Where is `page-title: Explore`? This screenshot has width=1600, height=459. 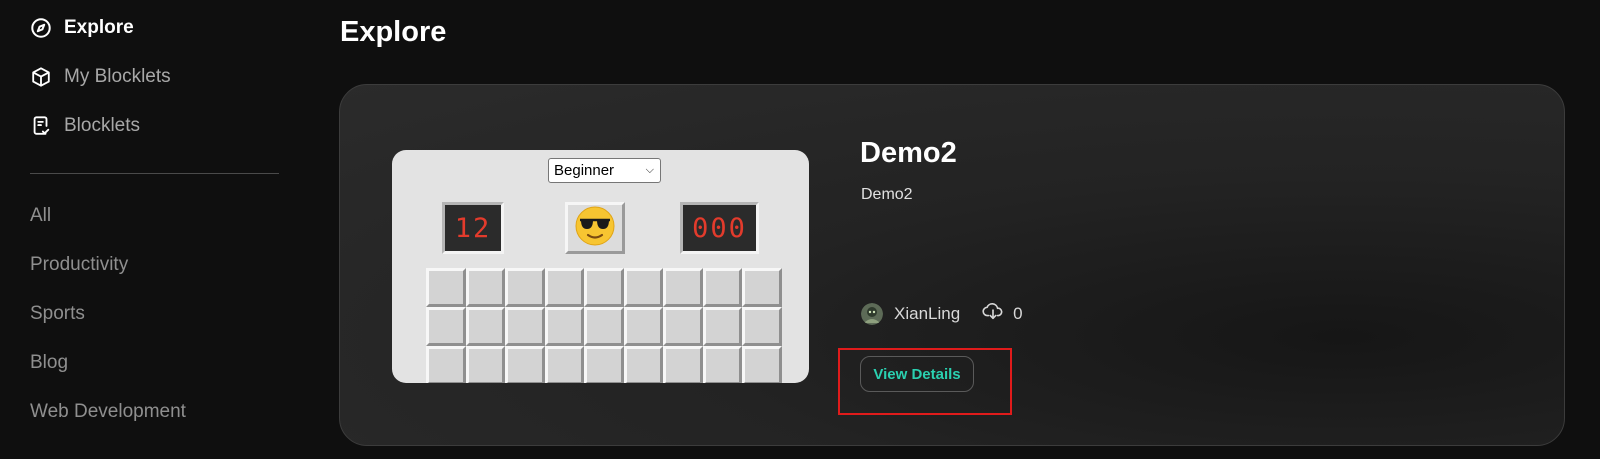 page-title: Explore is located at coordinates (393, 32).